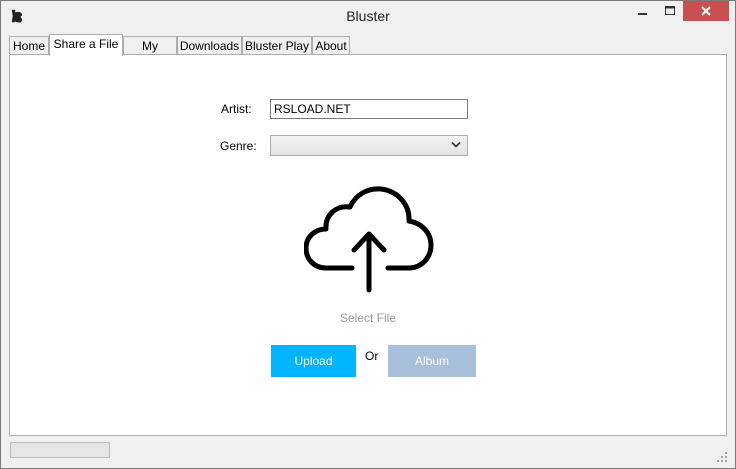 The image size is (736, 469). I want to click on title-bar: Bluster, so click(368, 16).